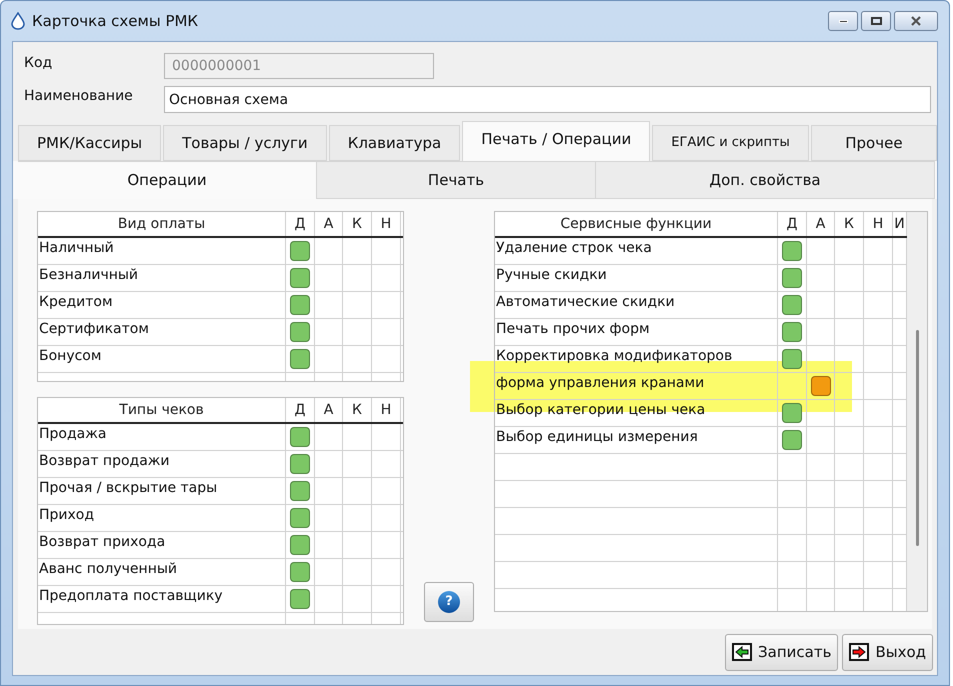 The image size is (953, 686). What do you see at coordinates (456, 180) in the screenshot?
I see `tab: Печать` at bounding box center [456, 180].